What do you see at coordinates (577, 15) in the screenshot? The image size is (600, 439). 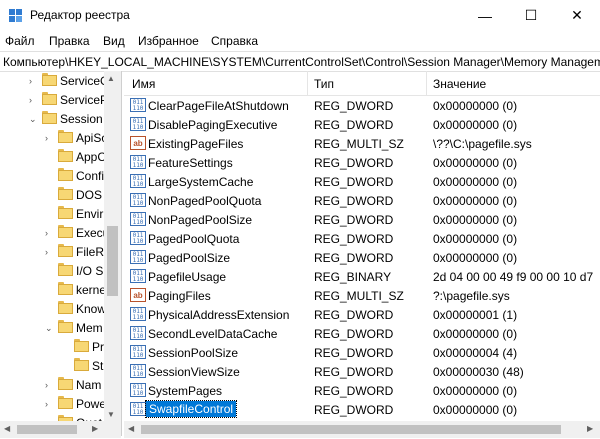 I see `close-button: ✕` at bounding box center [577, 15].